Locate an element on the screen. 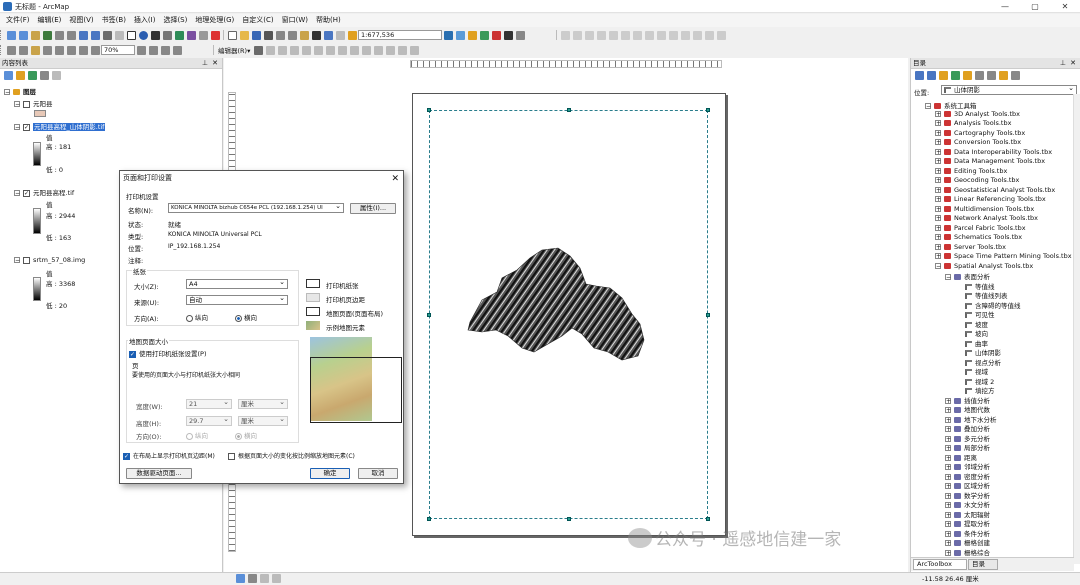 The width and height of the screenshot is (1080, 585). fixed-zoom-in-icon is located at coordinates (59, 35).